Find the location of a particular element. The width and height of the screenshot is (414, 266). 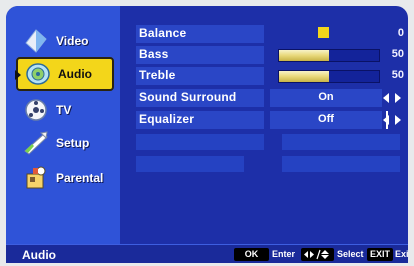

treble-slider is located at coordinates (329, 76).